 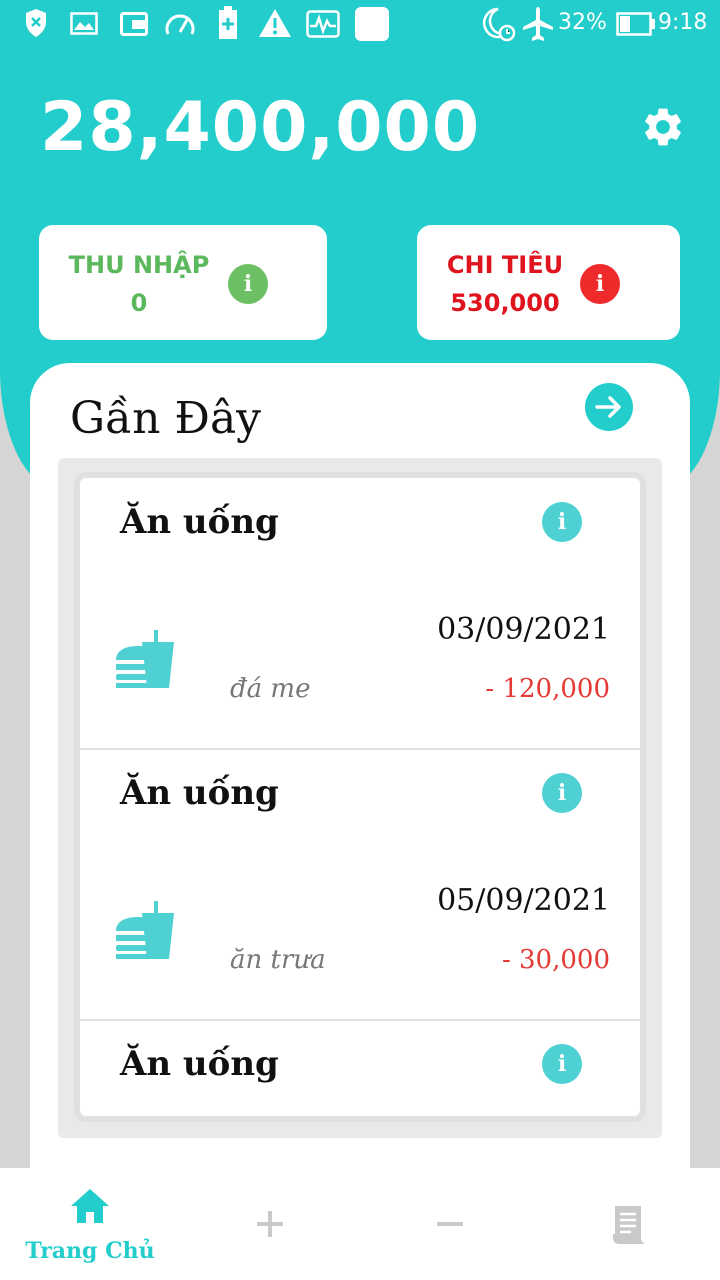 What do you see at coordinates (635, 24) in the screenshot?
I see `battery-icon` at bounding box center [635, 24].